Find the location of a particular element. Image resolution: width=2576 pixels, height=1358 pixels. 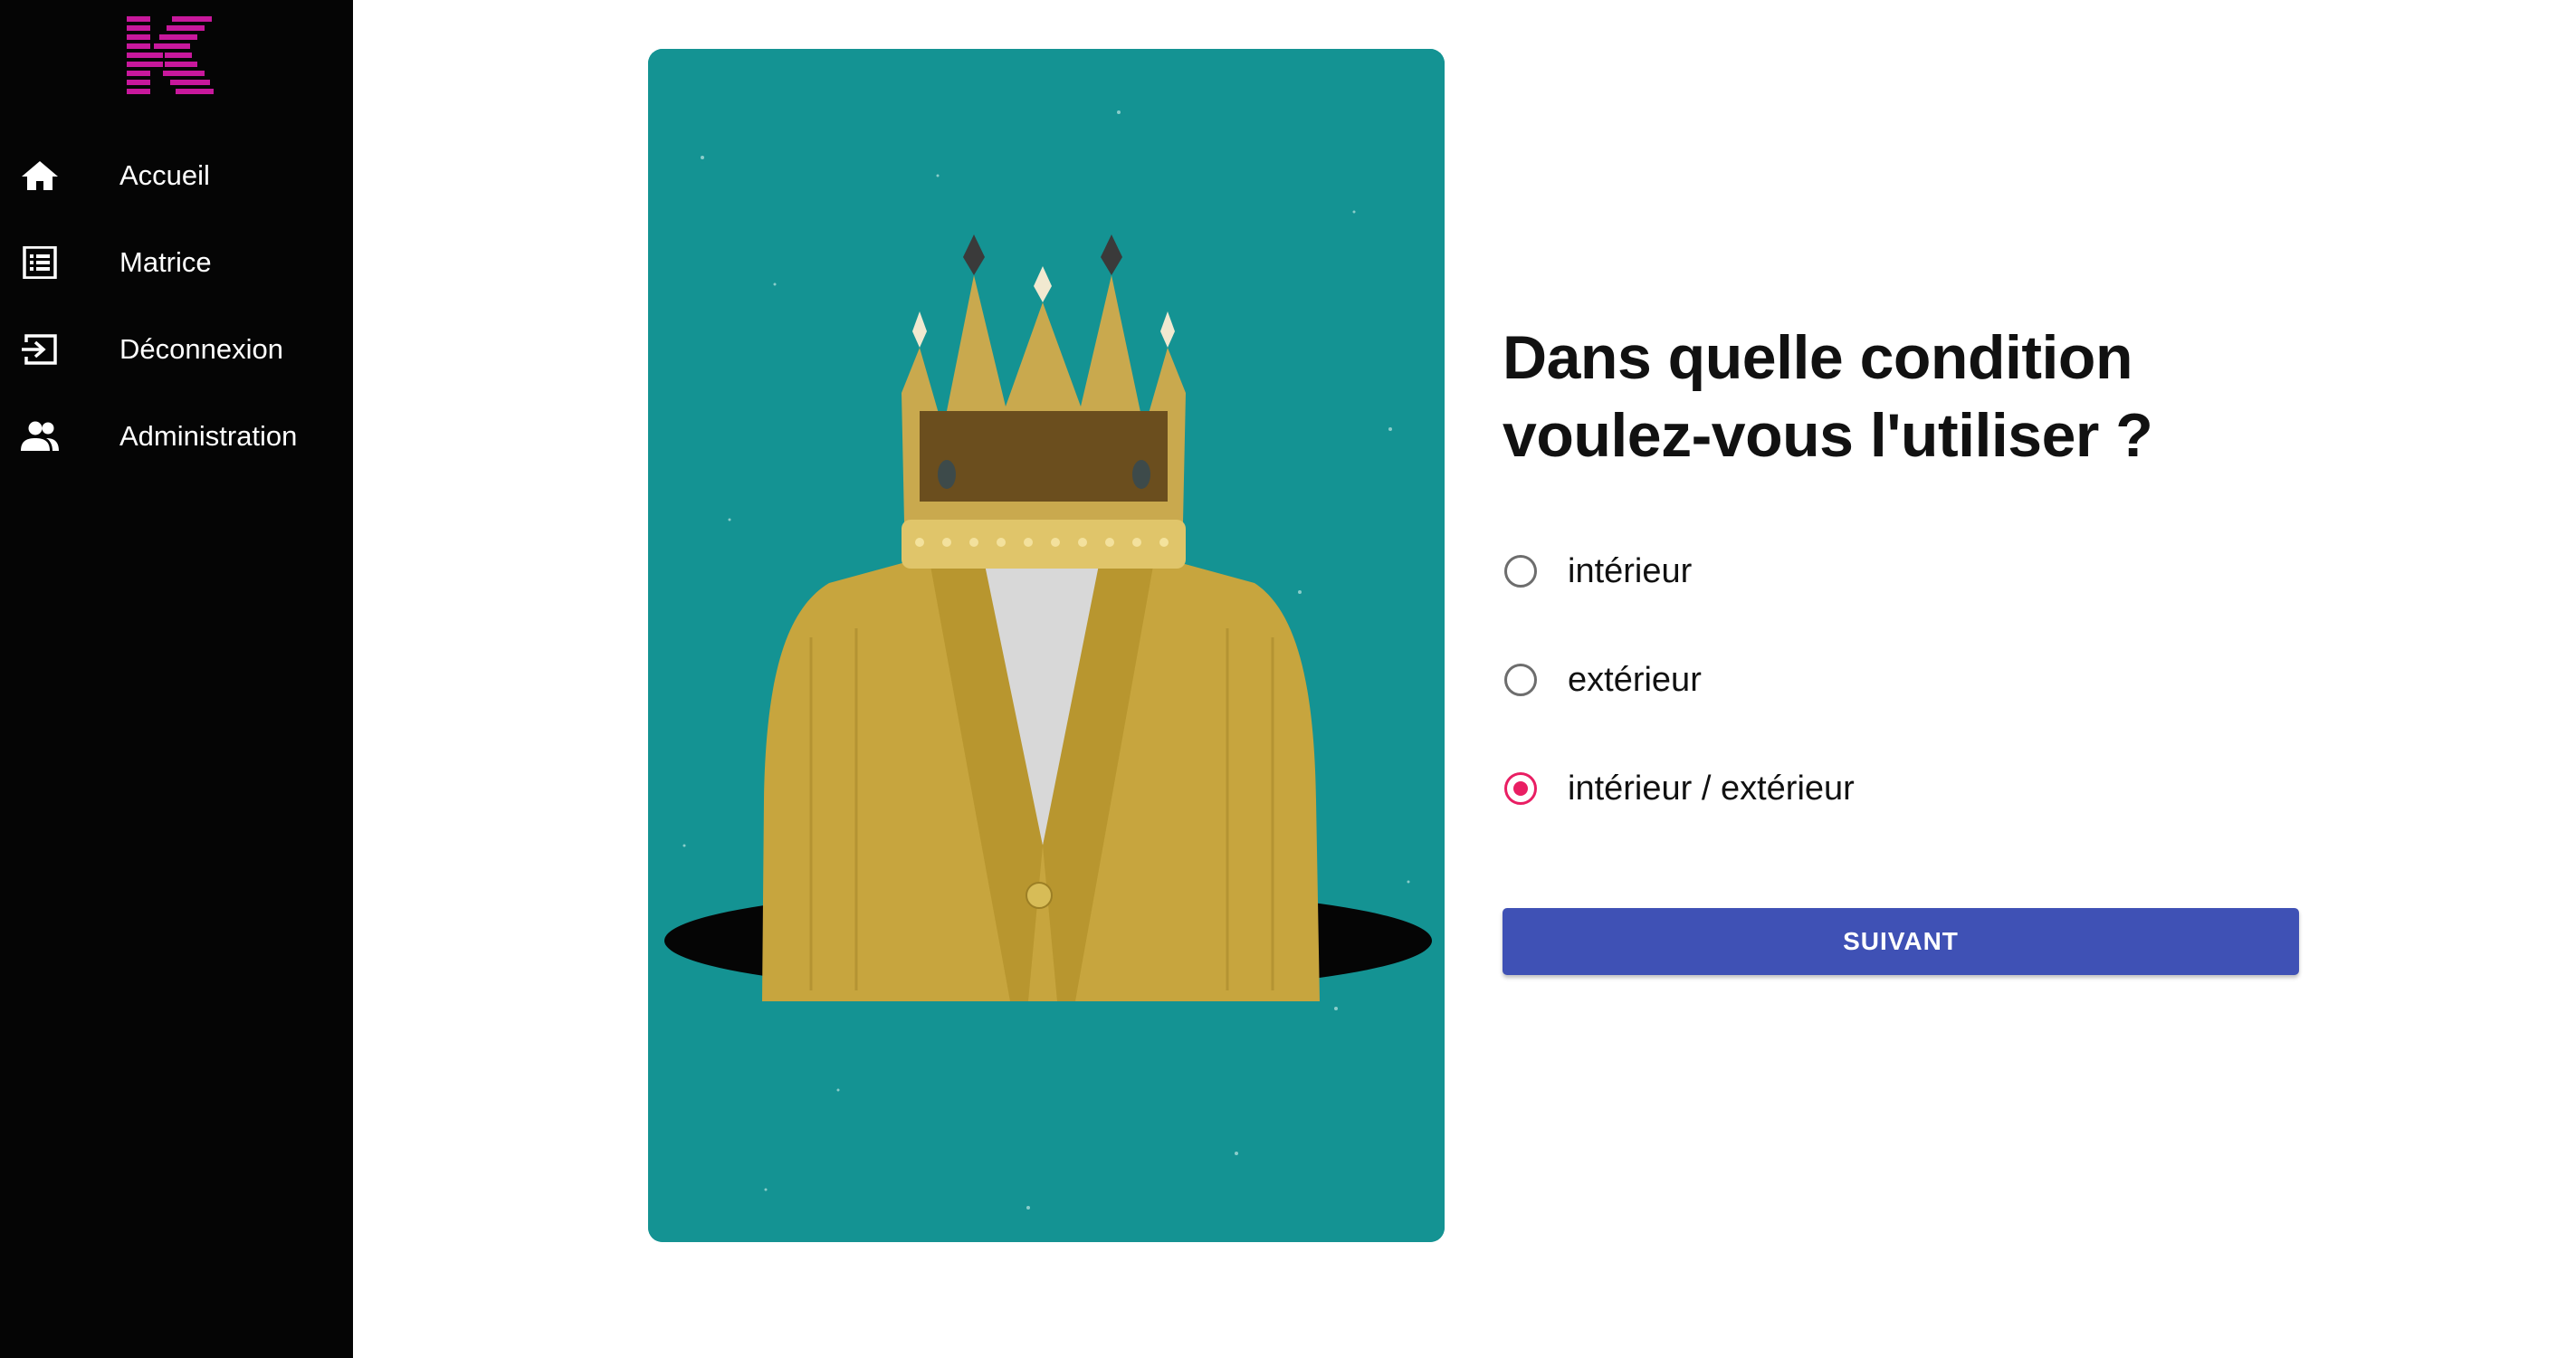

sidebar-item-matrice: Matrice is located at coordinates (176, 263).